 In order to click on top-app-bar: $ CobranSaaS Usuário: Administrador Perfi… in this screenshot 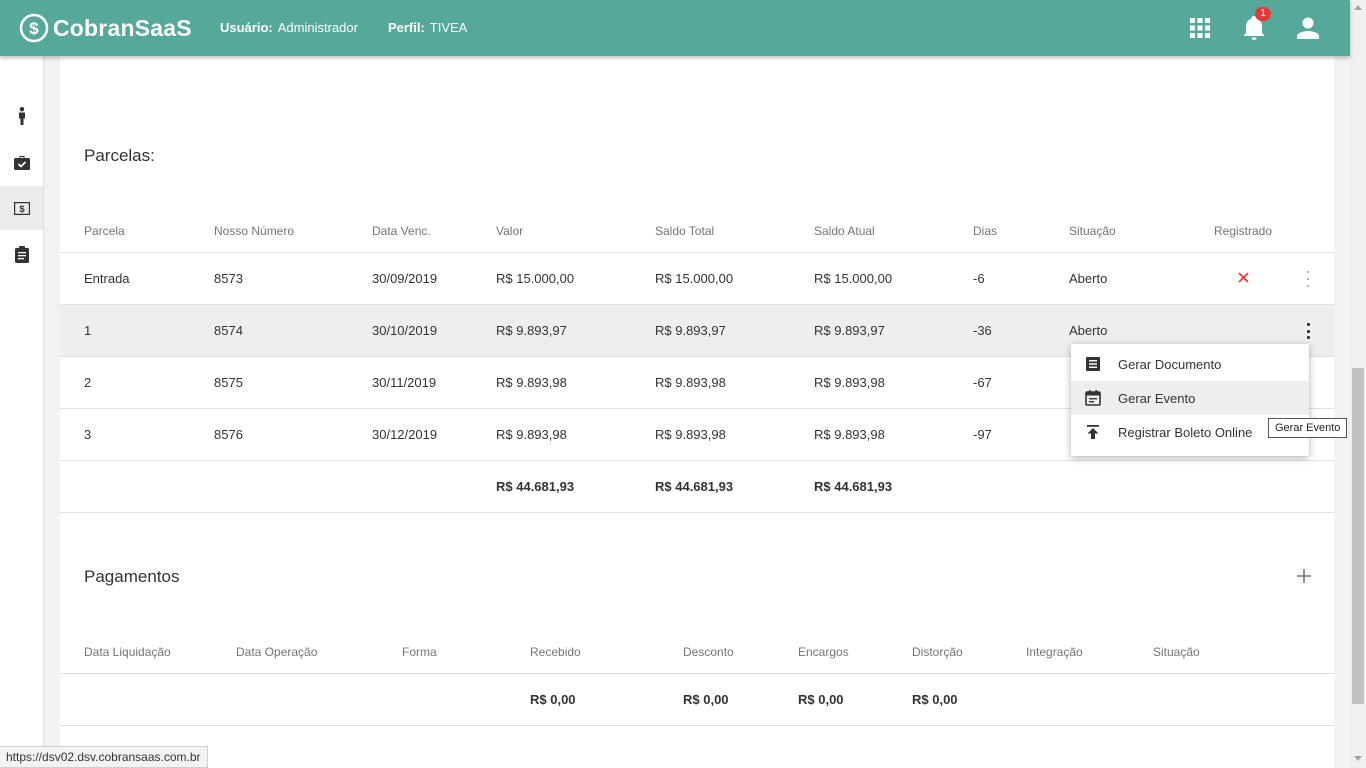, I will do `click(675, 28)`.